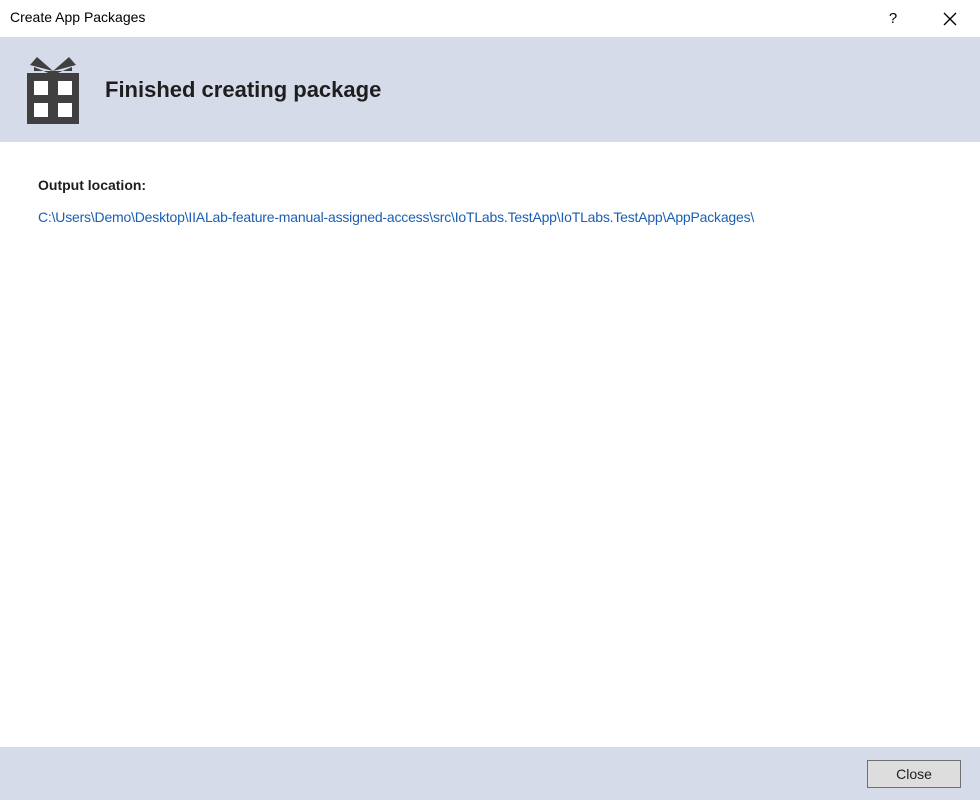 This screenshot has width=980, height=800. I want to click on page-title: Finished creating package, so click(243, 89).